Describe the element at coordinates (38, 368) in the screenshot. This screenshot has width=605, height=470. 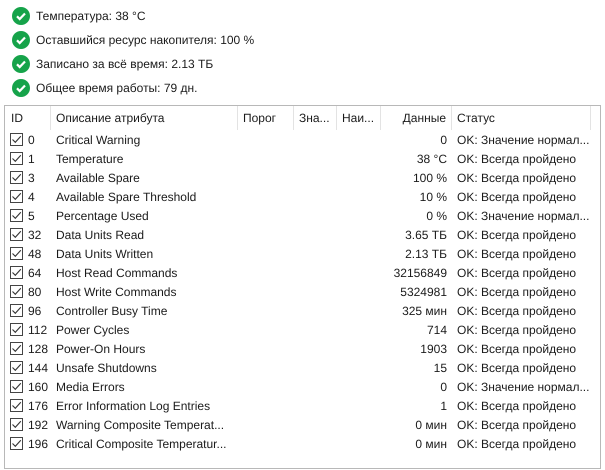
I see `id-cell-text: 144` at that location.